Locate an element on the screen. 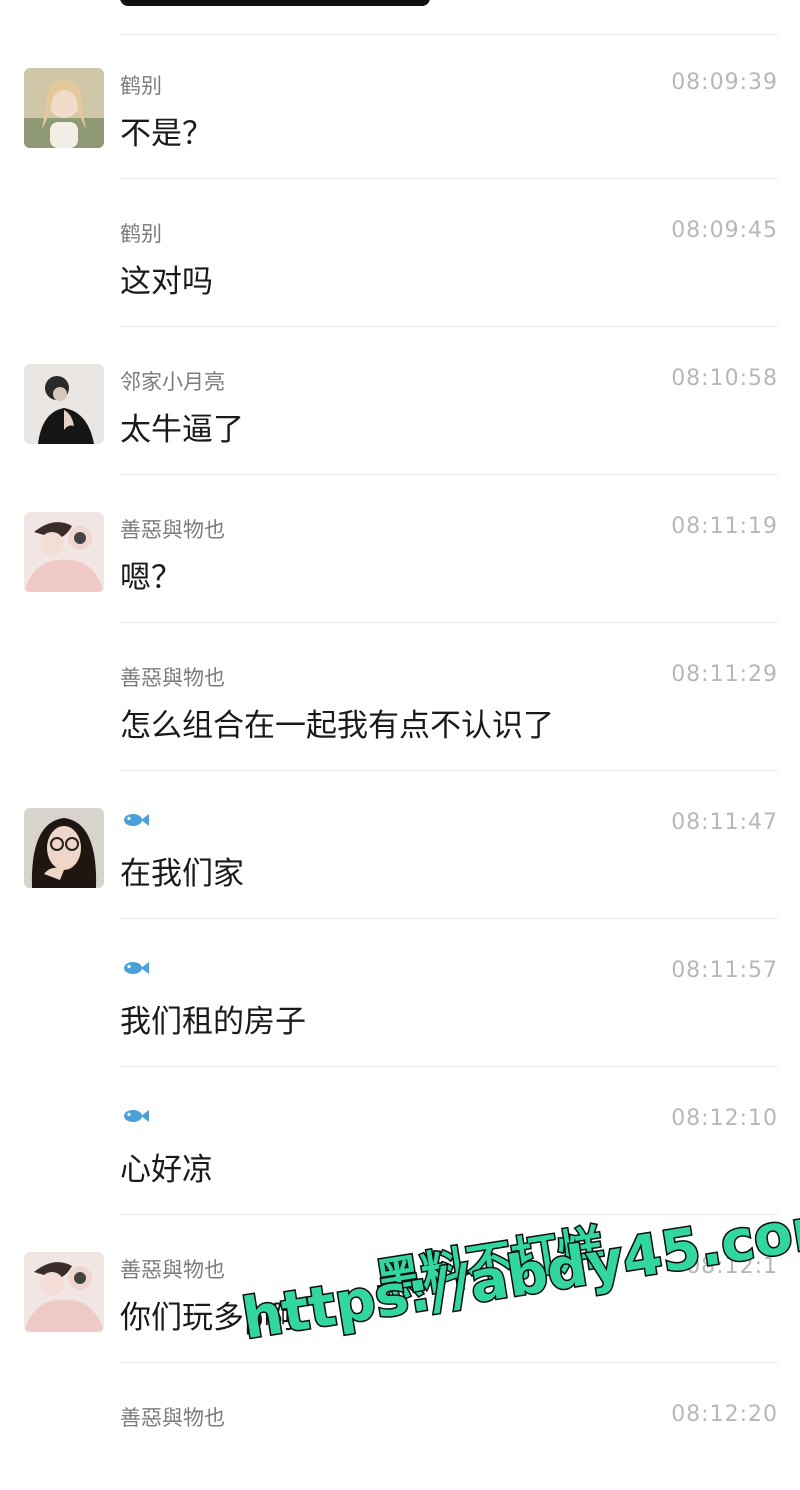 The image size is (800, 1490). message-row: 08:12:10 心好凉 is located at coordinates (400, 1149).